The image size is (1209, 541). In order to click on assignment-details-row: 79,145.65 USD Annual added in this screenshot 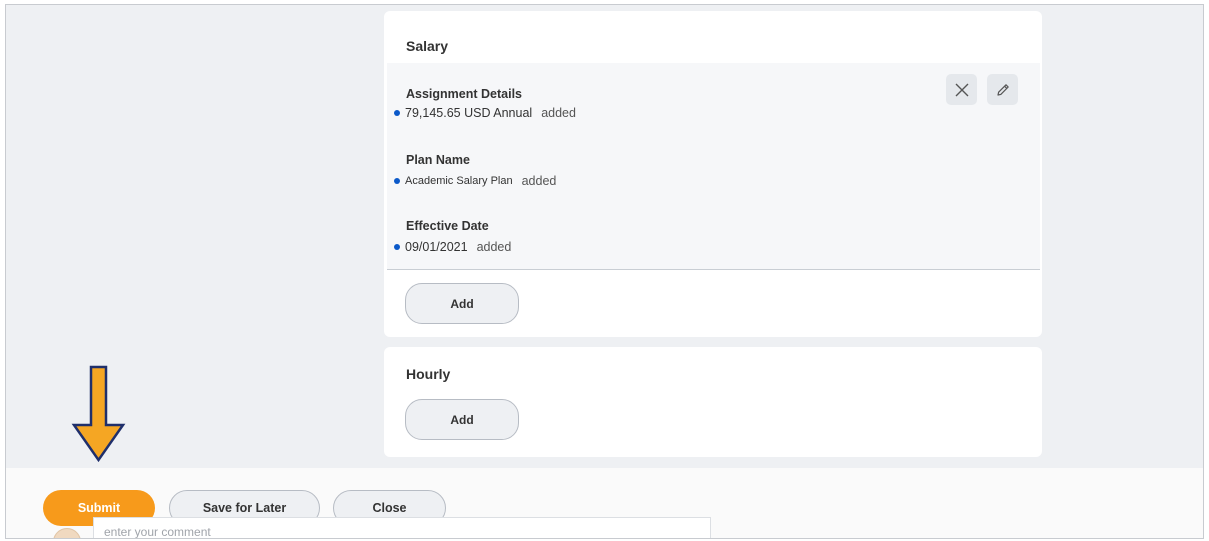, I will do `click(485, 113)`.